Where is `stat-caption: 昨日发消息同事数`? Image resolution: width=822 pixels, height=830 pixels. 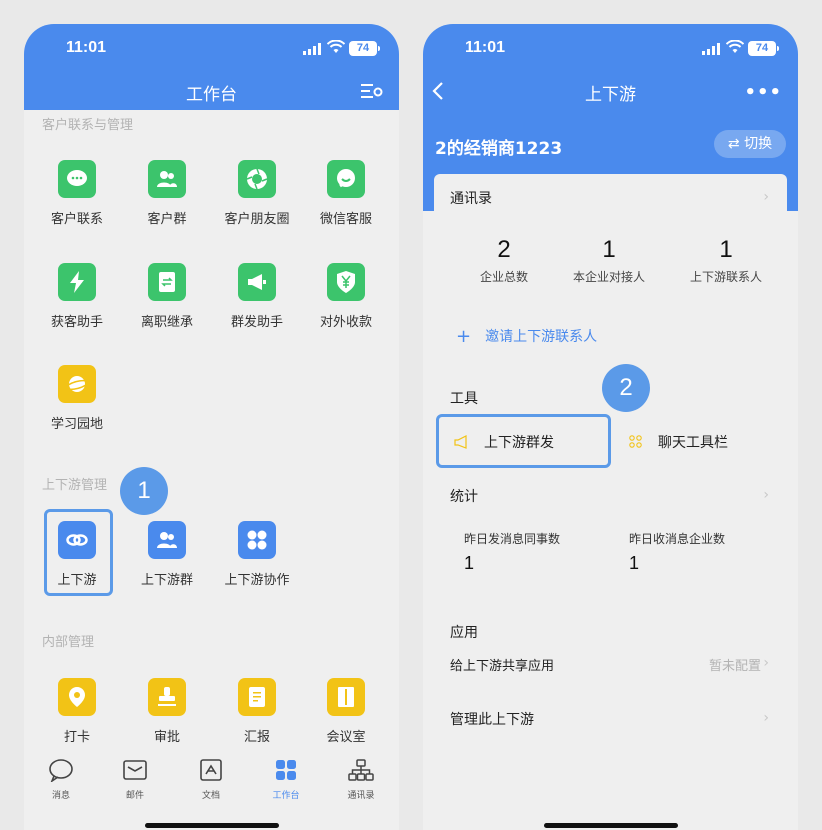 stat-caption: 昨日发消息同事数 is located at coordinates (512, 539).